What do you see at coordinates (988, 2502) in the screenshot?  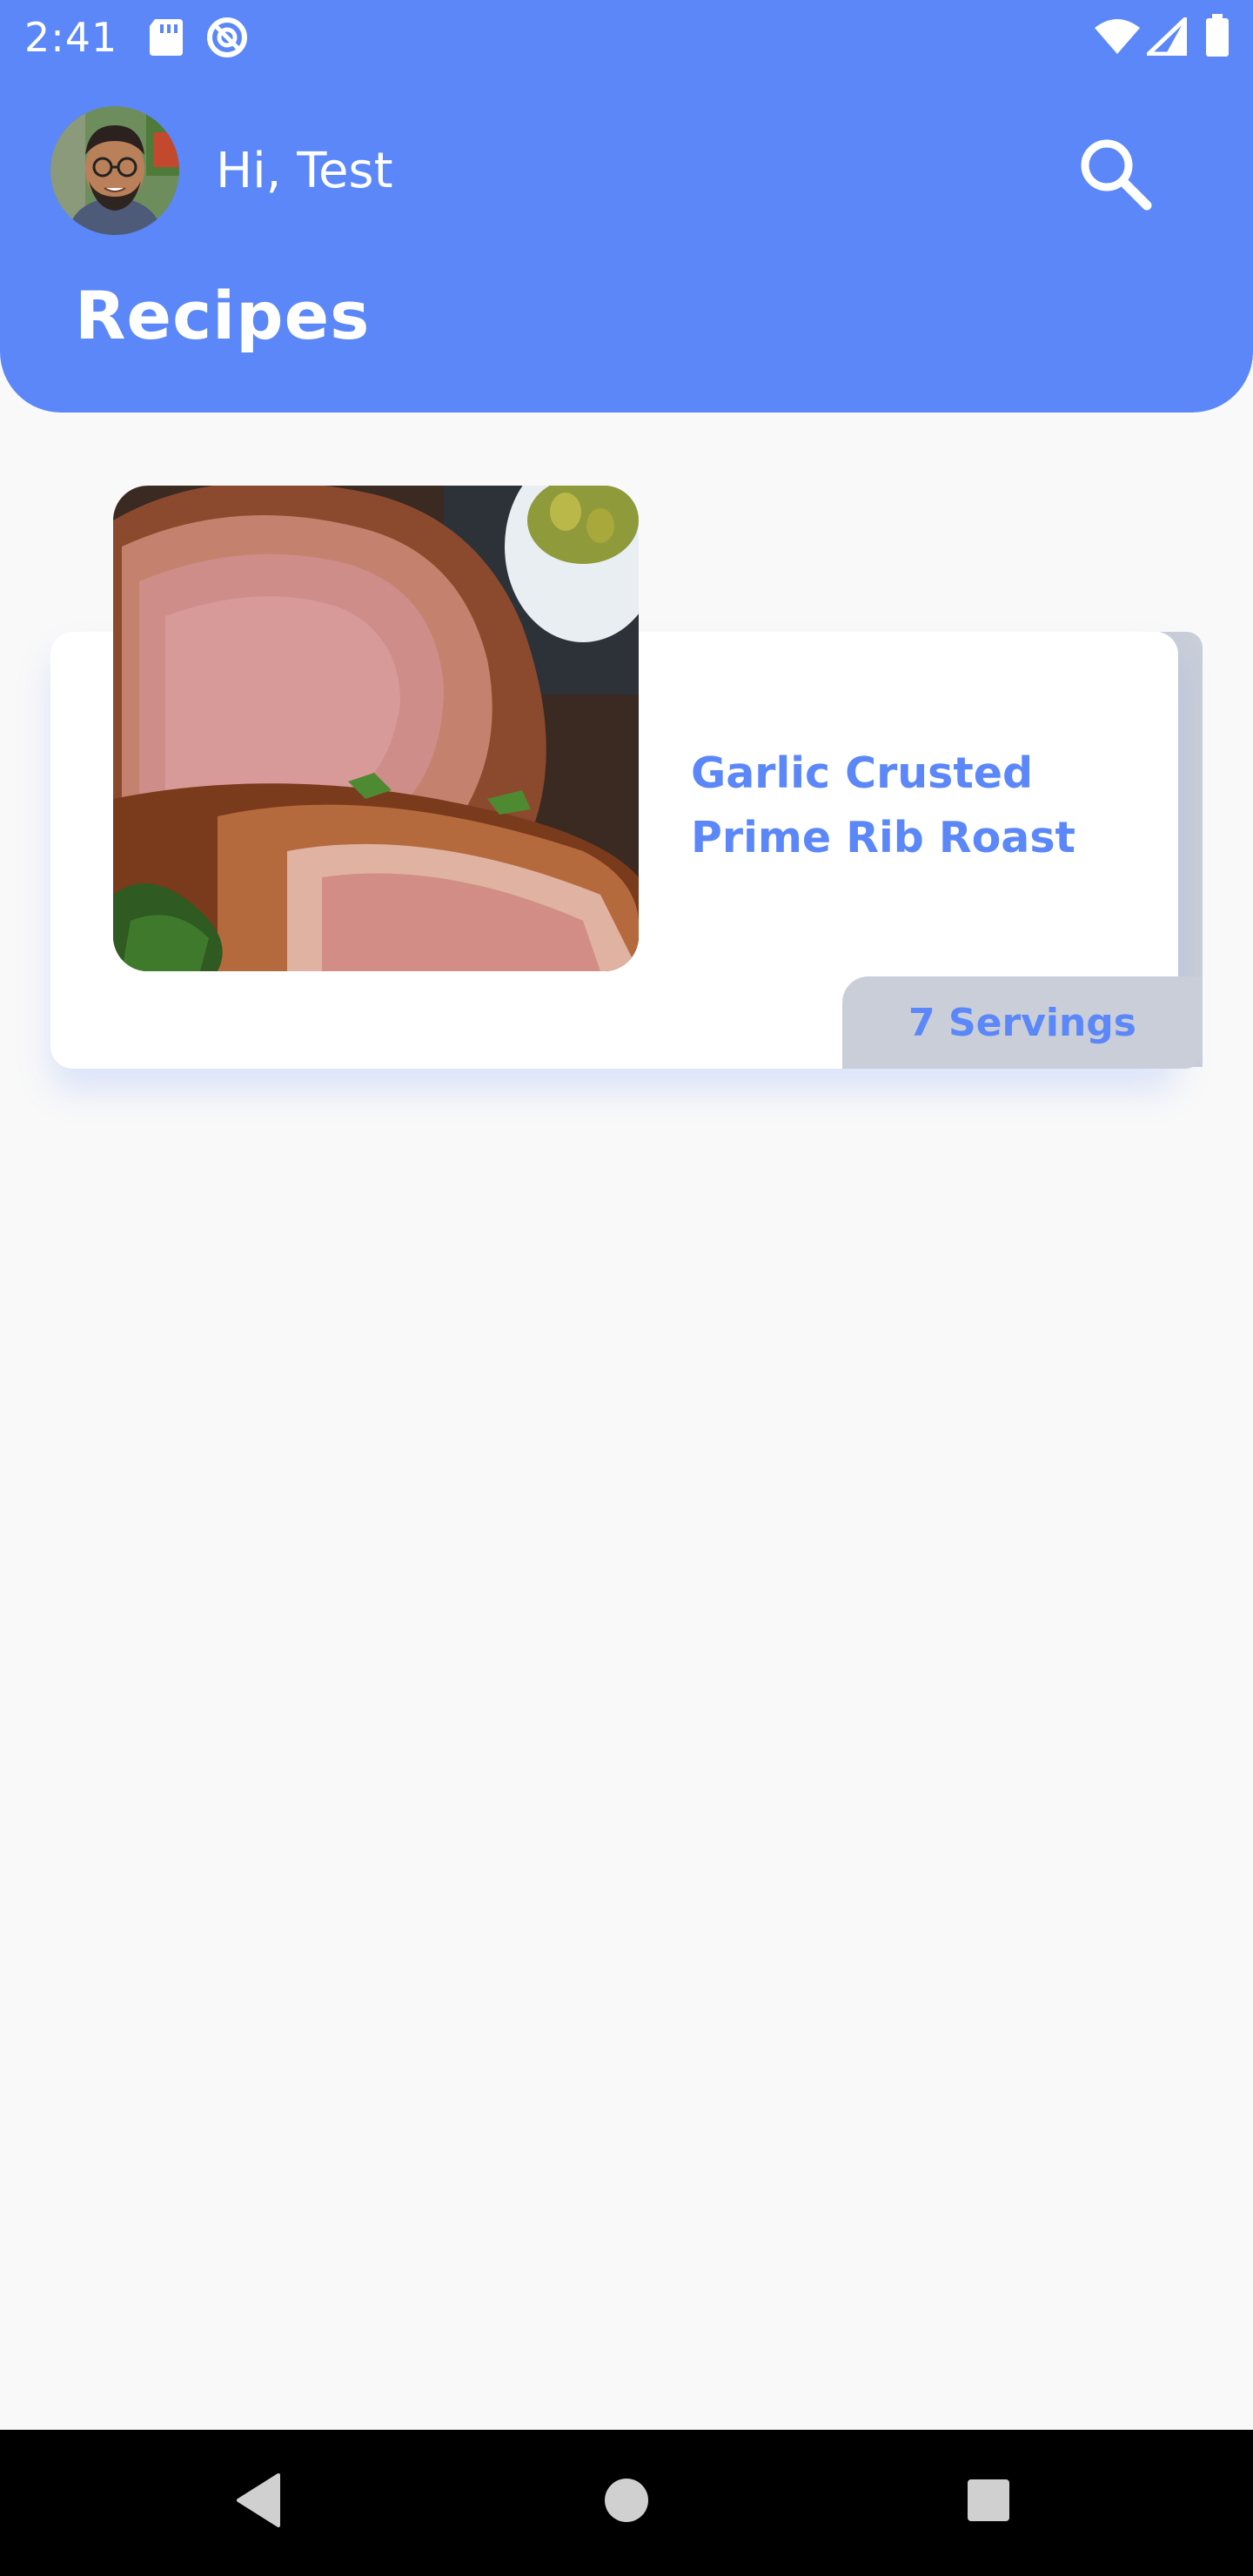 I see `recents-icon` at bounding box center [988, 2502].